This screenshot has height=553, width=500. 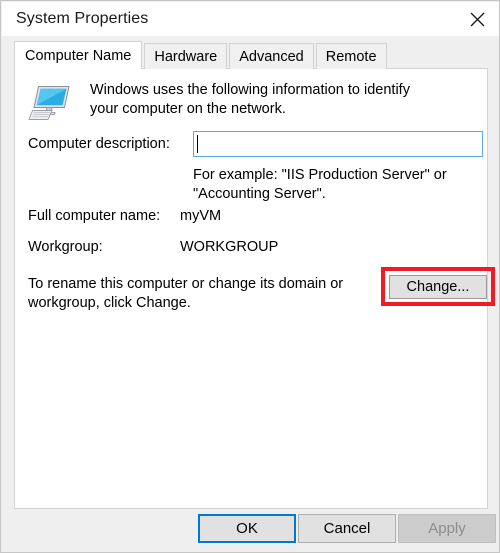 I want to click on workgroup-row: Workgroup: WORKGROUP, so click(x=248, y=247).